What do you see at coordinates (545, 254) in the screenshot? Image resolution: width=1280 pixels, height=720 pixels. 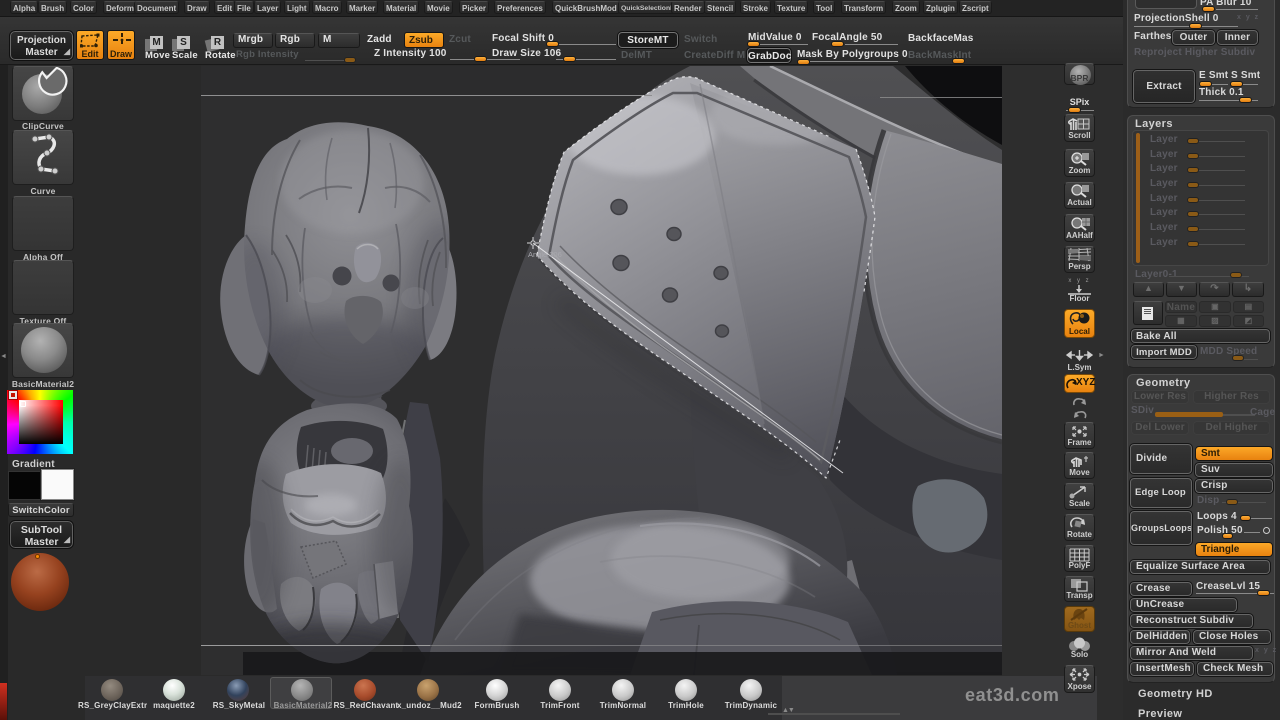 I see `svg-text: Angle:306` at bounding box center [545, 254].